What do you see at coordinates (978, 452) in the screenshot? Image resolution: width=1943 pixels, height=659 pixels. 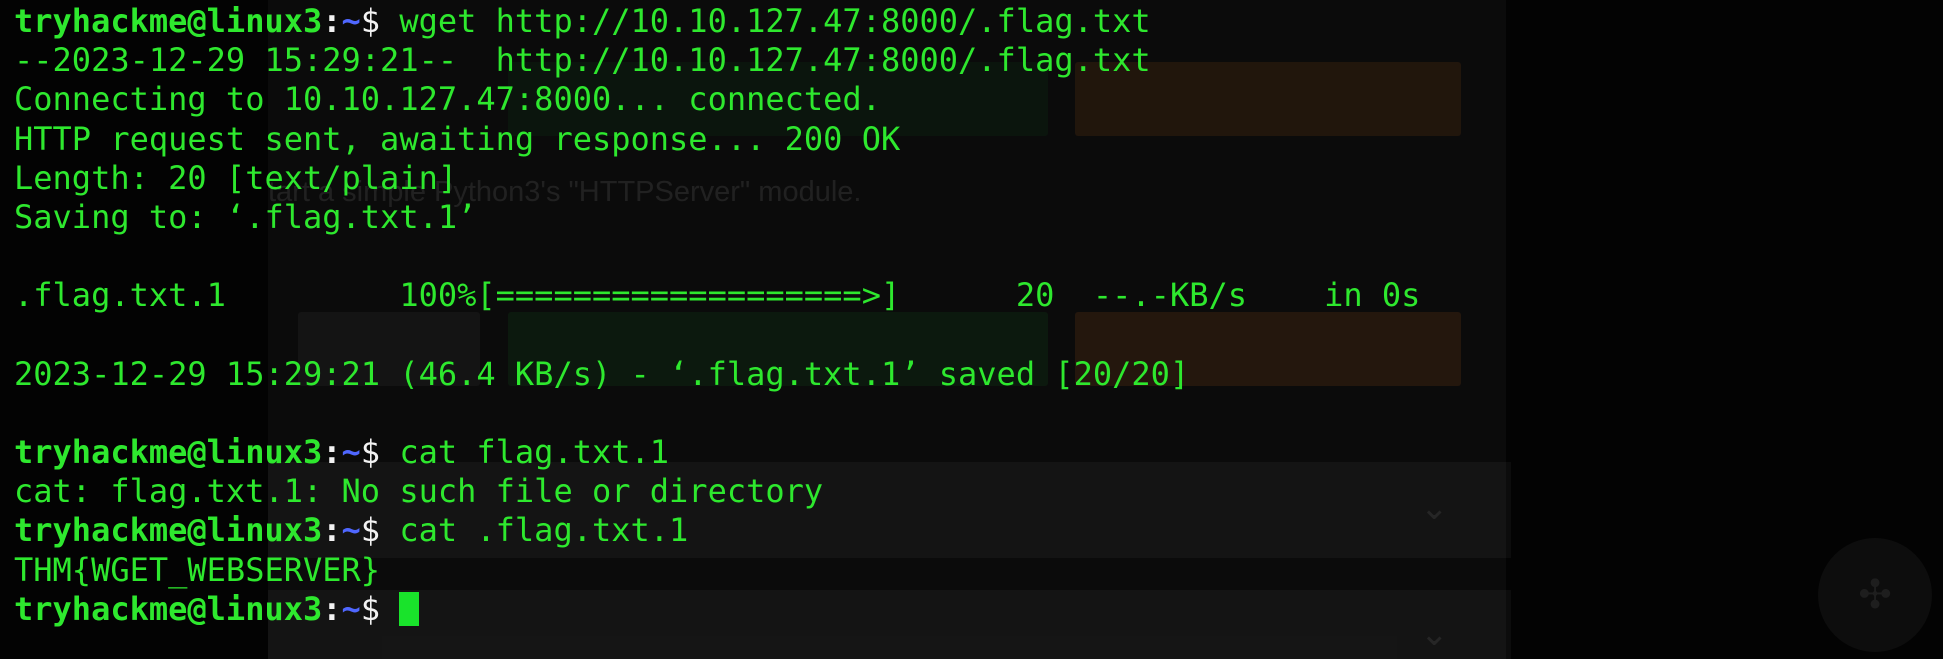 I see `terminal-command-line: tryhackme@linux3:~$ cat flag.txt.1` at bounding box center [978, 452].